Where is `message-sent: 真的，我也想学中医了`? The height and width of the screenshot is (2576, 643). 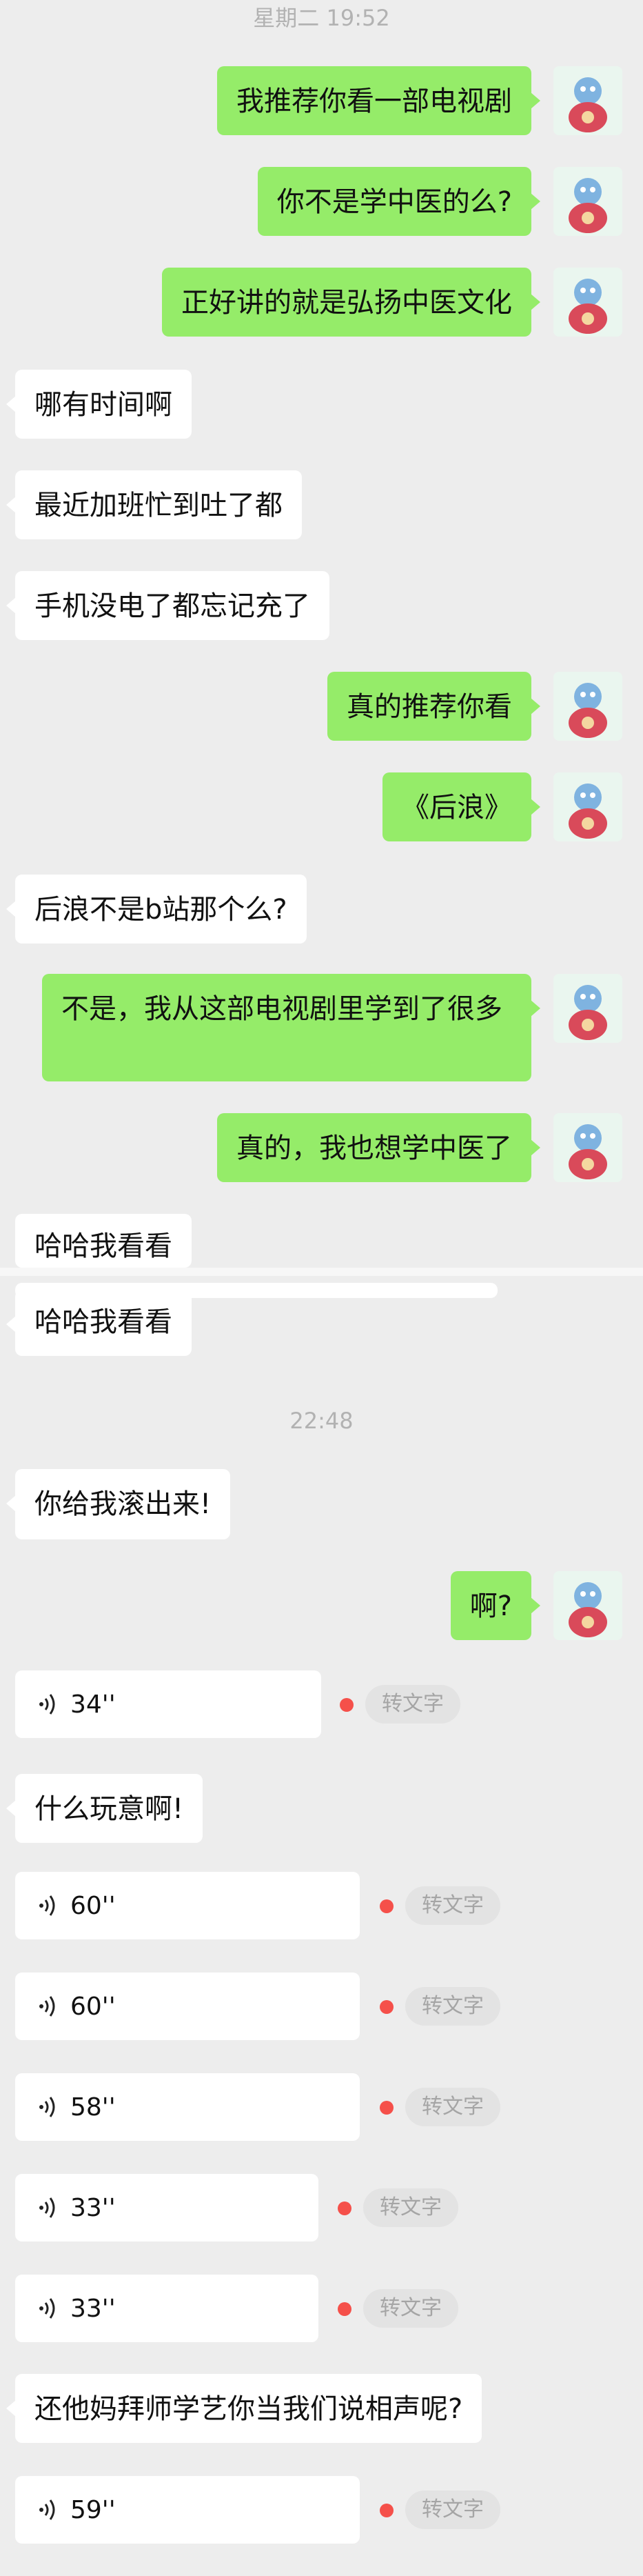
message-sent: 真的，我也想学中医了 is located at coordinates (378, 1147).